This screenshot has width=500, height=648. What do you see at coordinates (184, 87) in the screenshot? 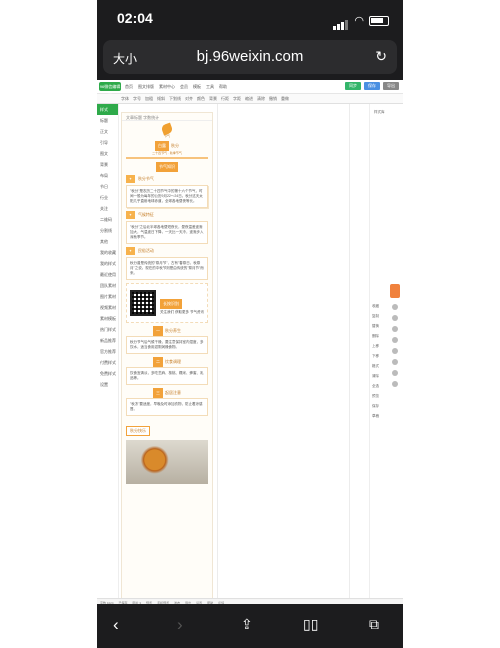
I see `menu-item: 会员` at bounding box center [184, 87].